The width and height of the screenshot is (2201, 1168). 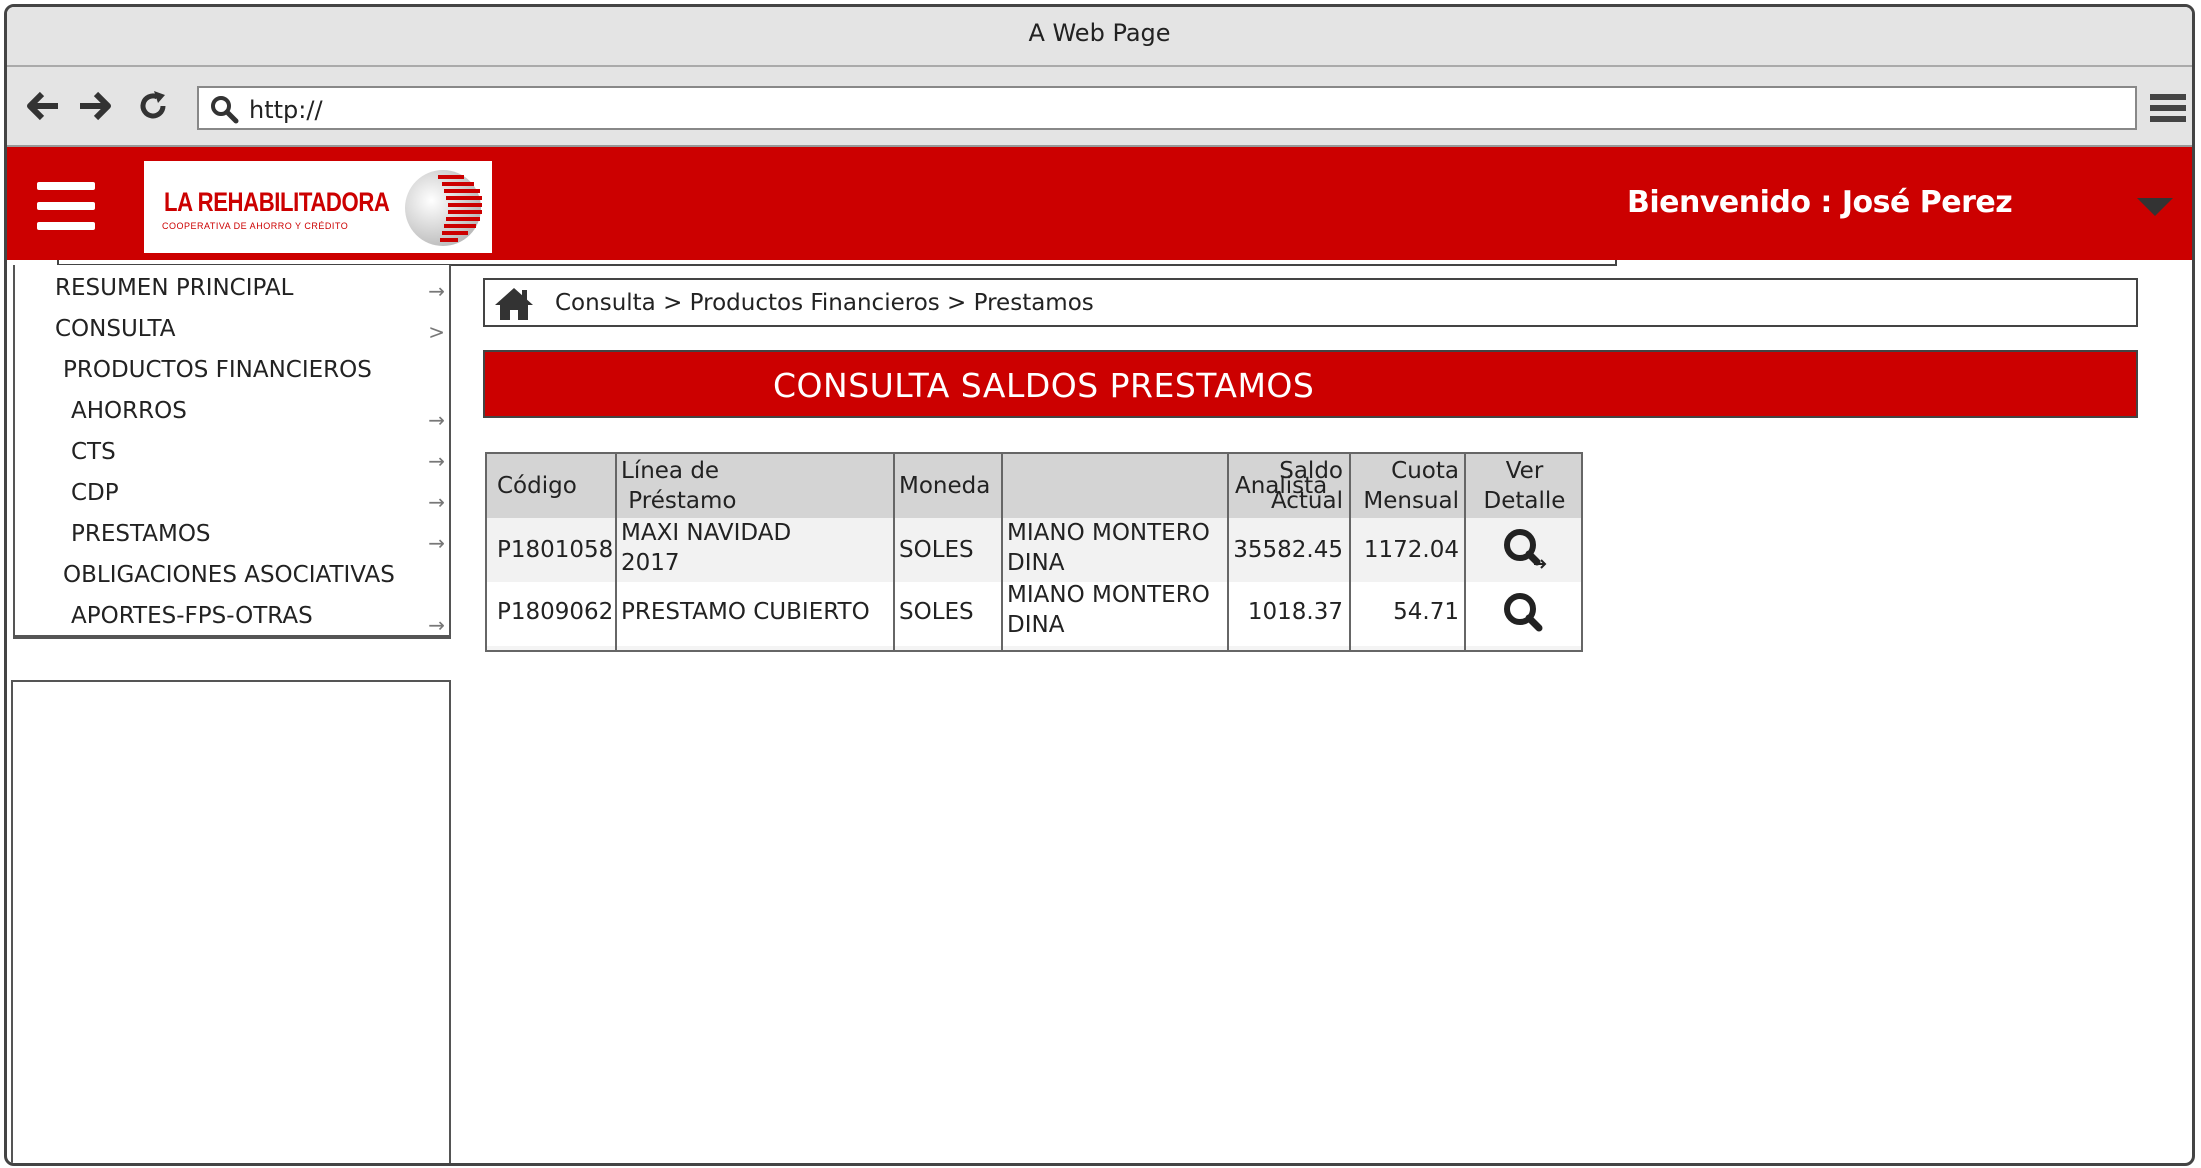 I want to click on cell-cuota: 54.71, so click(x=1426, y=612).